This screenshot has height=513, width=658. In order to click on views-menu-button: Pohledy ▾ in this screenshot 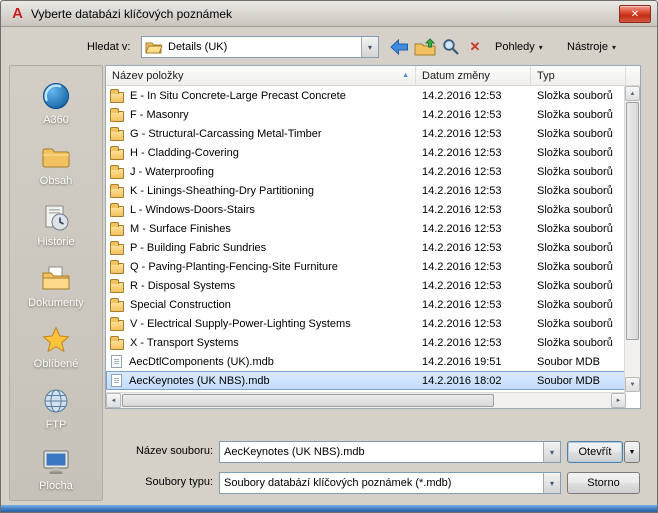, I will do `click(519, 47)`.